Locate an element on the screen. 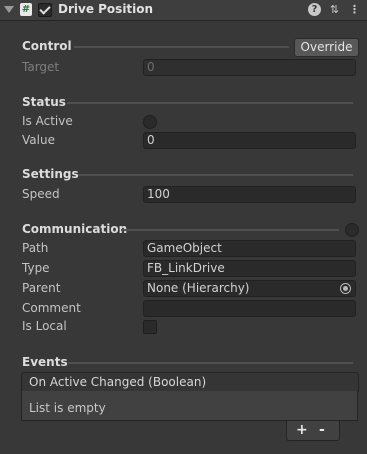  target-label: Target is located at coordinates (41, 67).